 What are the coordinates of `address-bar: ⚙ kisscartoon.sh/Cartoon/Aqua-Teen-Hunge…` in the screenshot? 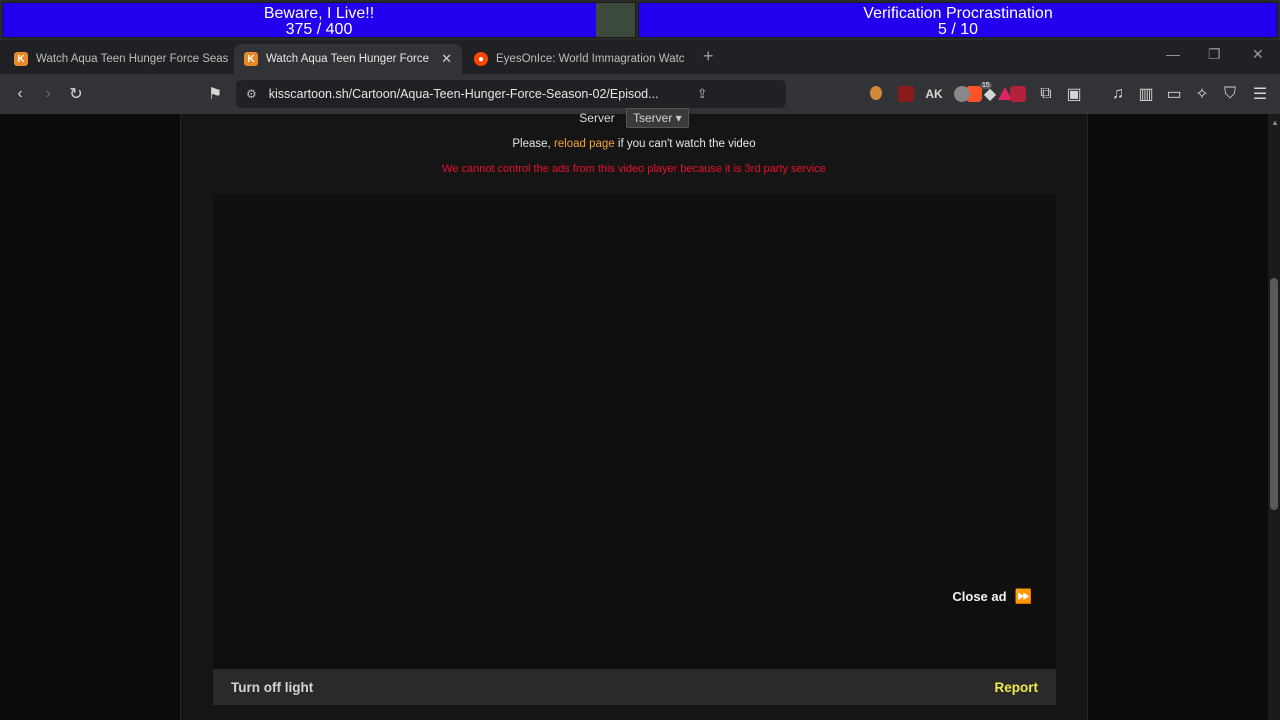 It's located at (624, 94).